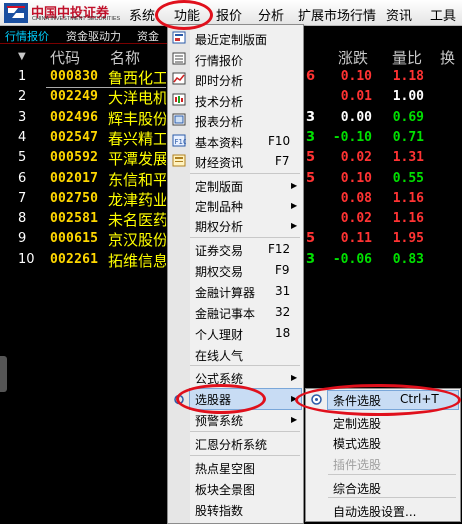 This screenshot has width=462, height=524. I want to click on function-menu-item: 技术分析, so click(219, 101).